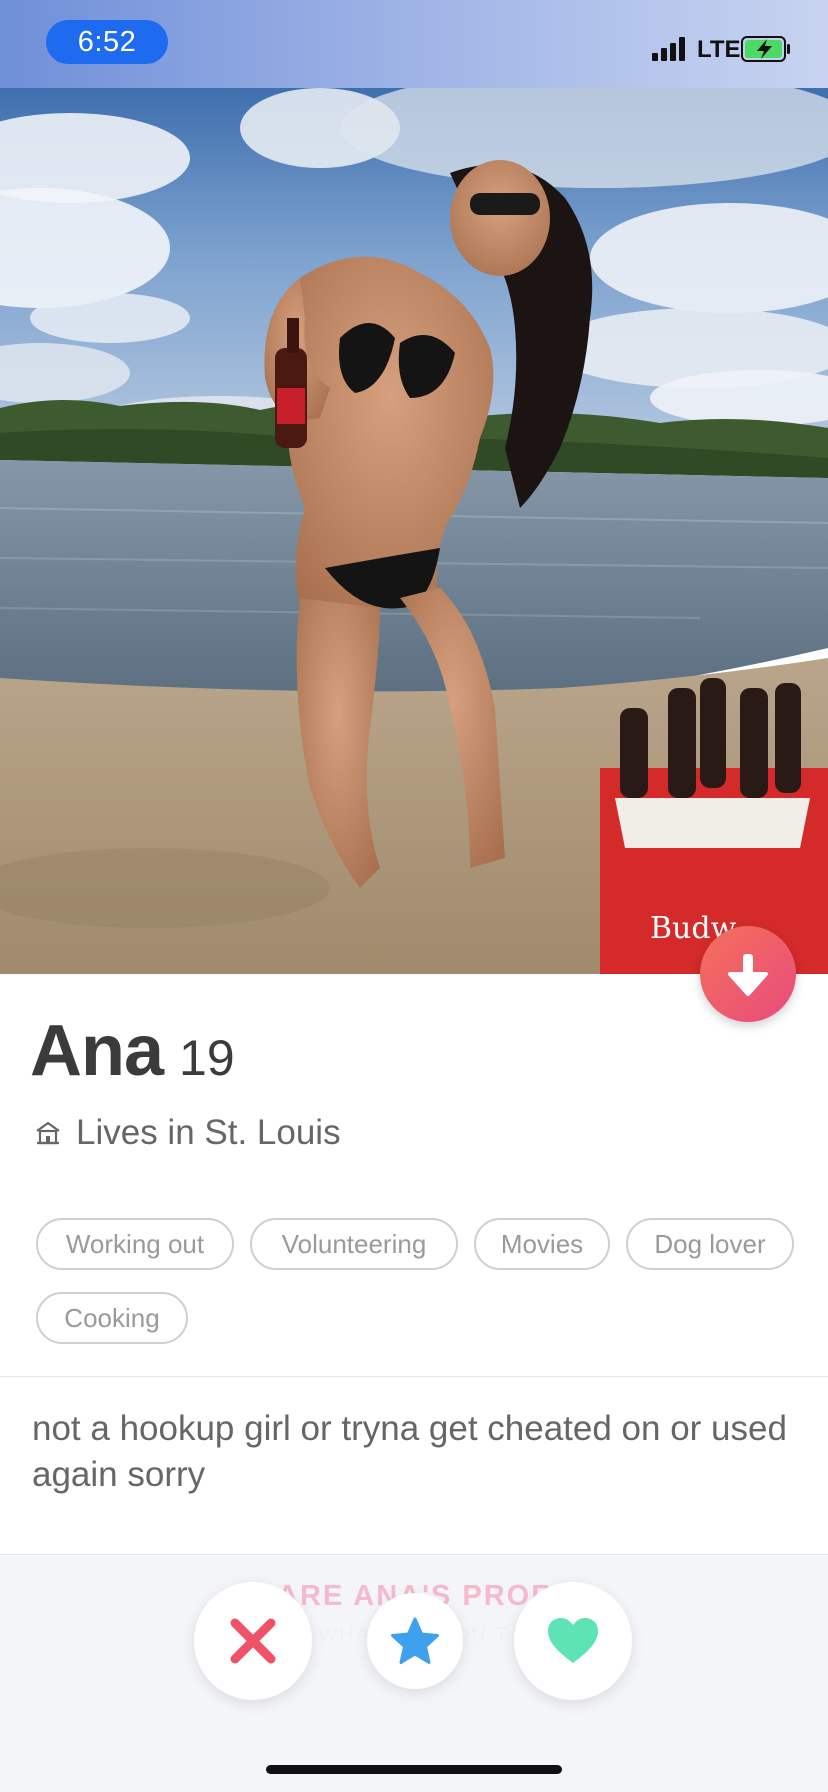 The image size is (828, 1792). Describe the element at coordinates (710, 1244) in the screenshot. I see `interest-tag: Dog lover` at that location.